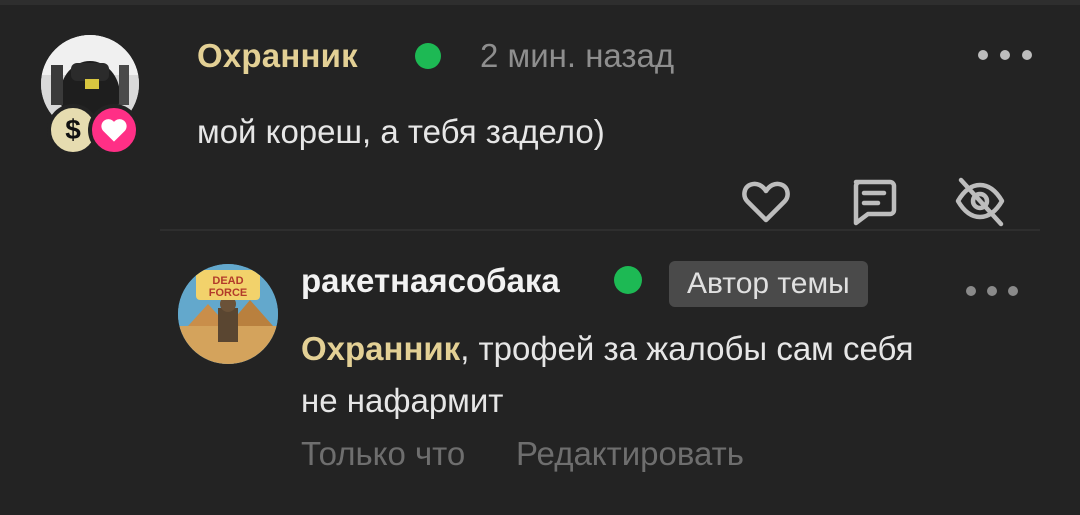 The height and width of the screenshot is (515, 1080). What do you see at coordinates (228, 293) in the screenshot?
I see `svg-text: FORCE` at bounding box center [228, 293].